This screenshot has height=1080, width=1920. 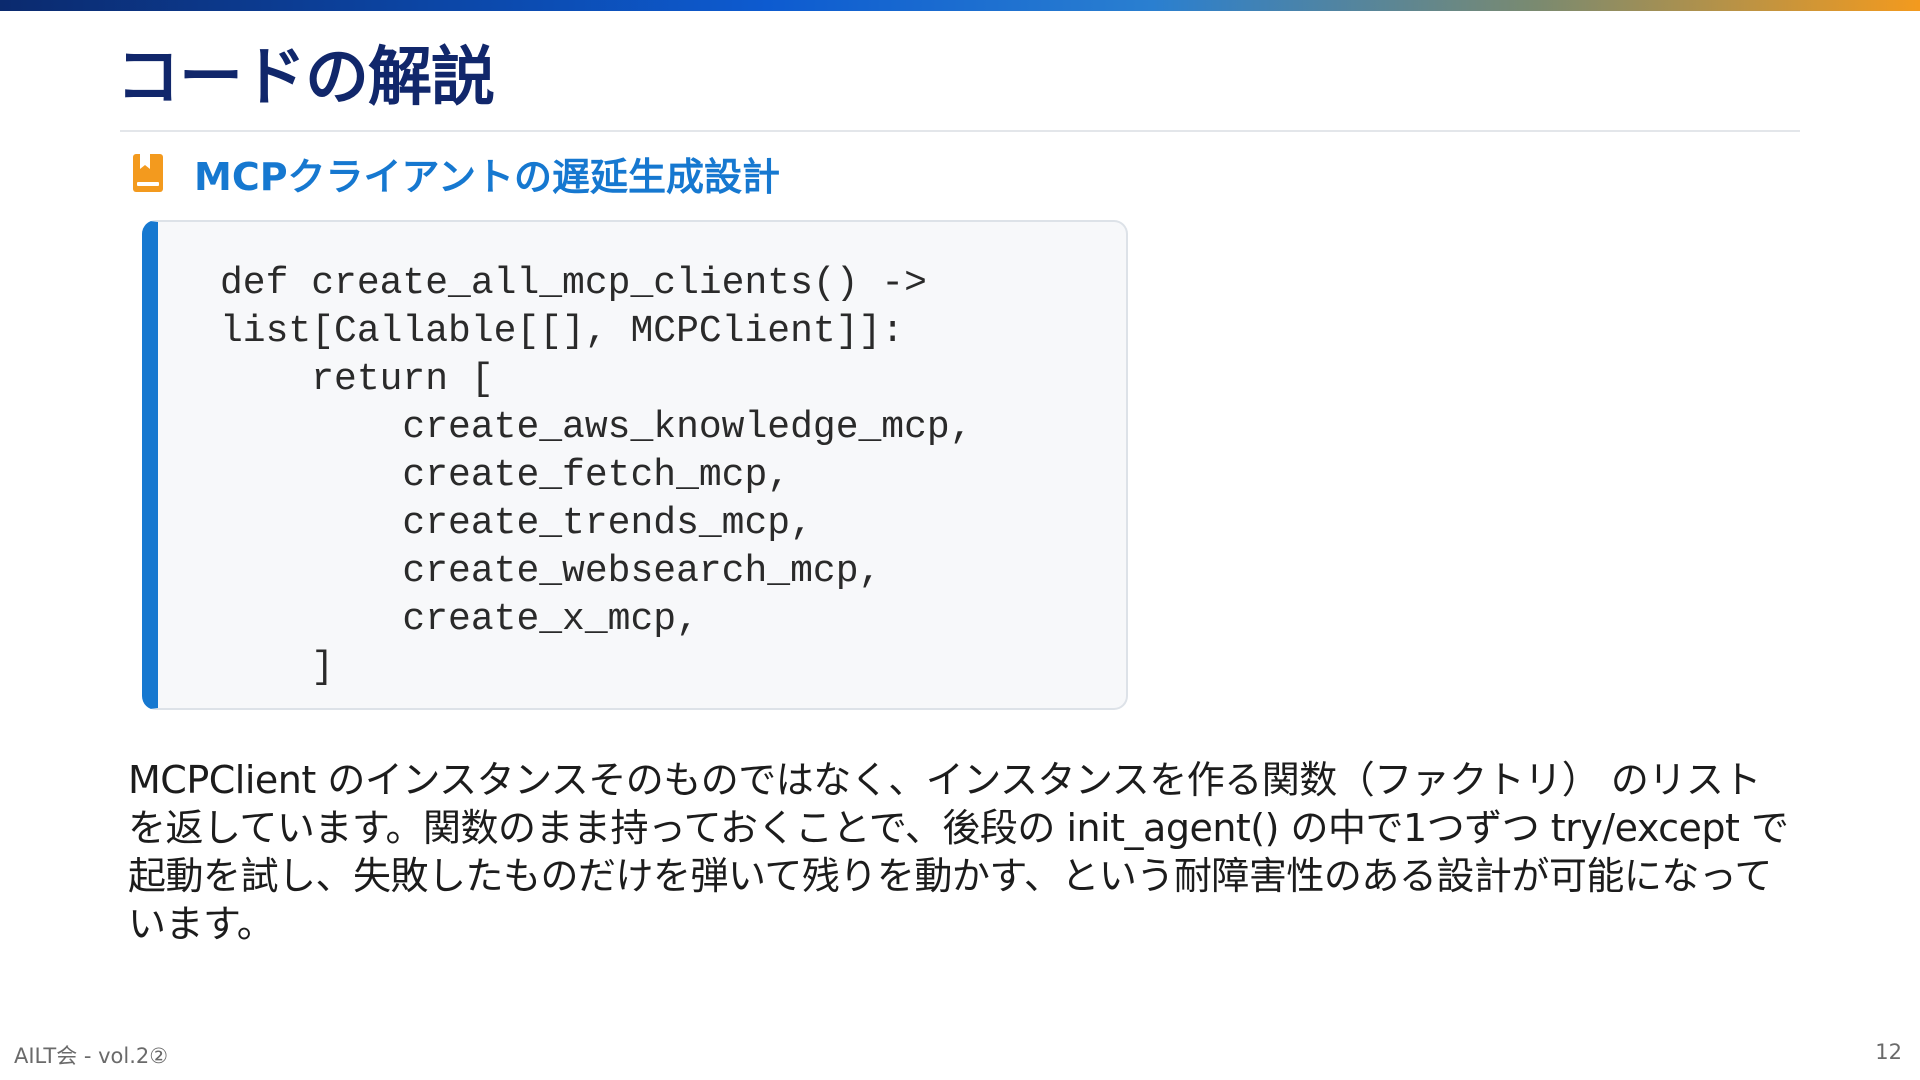 I want to click on section-title: MCPクライアントの遅延生成設計, so click(x=487, y=176).